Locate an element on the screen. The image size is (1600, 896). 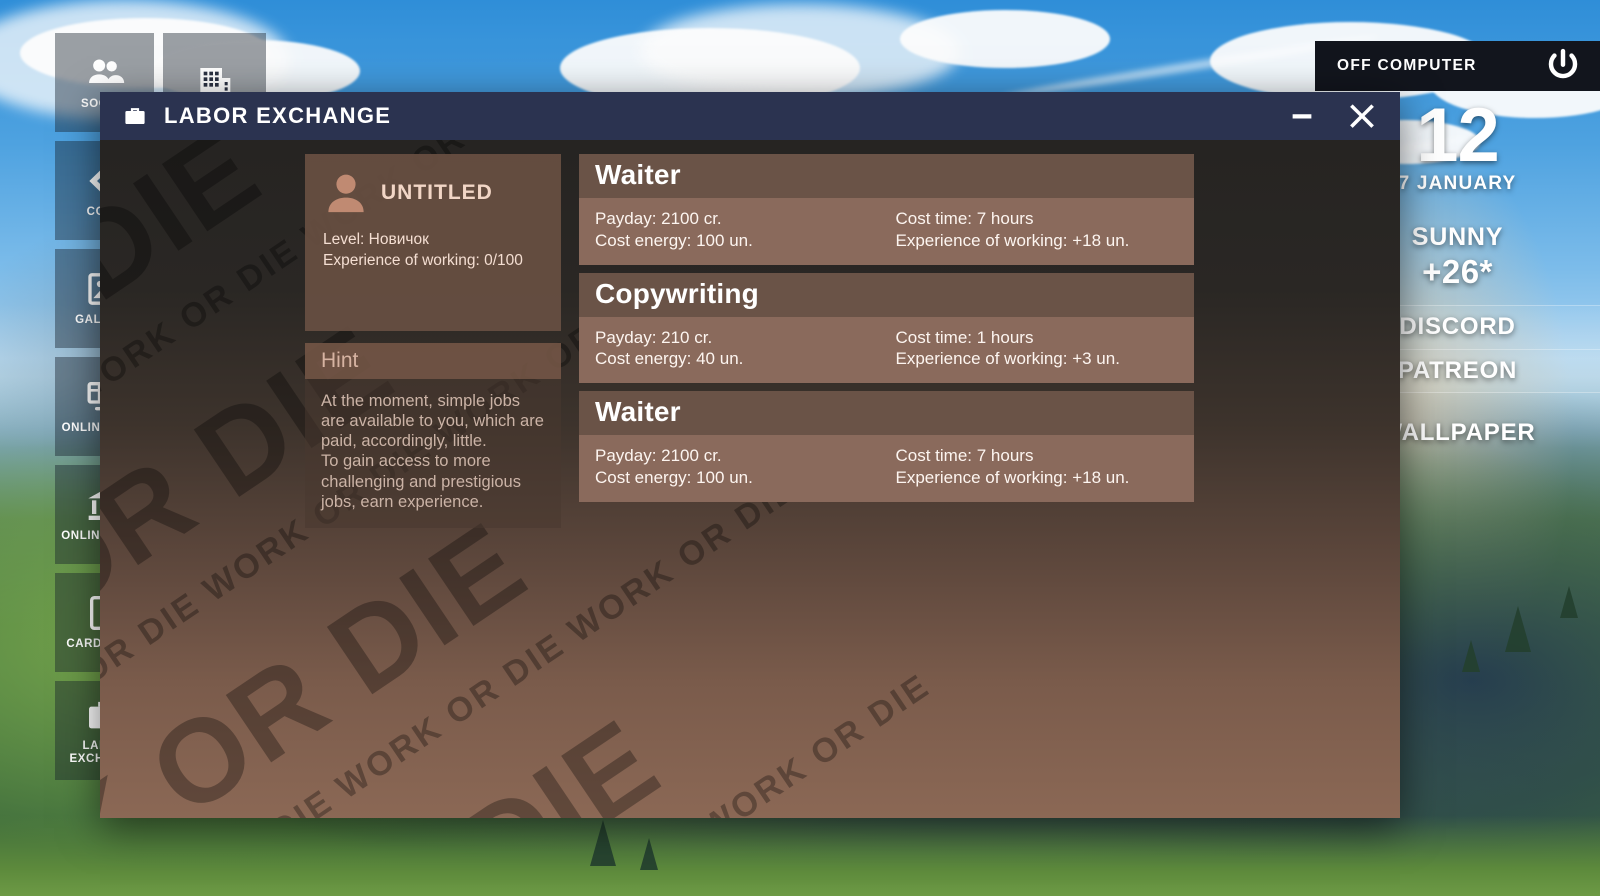
window-titlebar: LABOR EXCHANGE is located at coordinates (750, 116).